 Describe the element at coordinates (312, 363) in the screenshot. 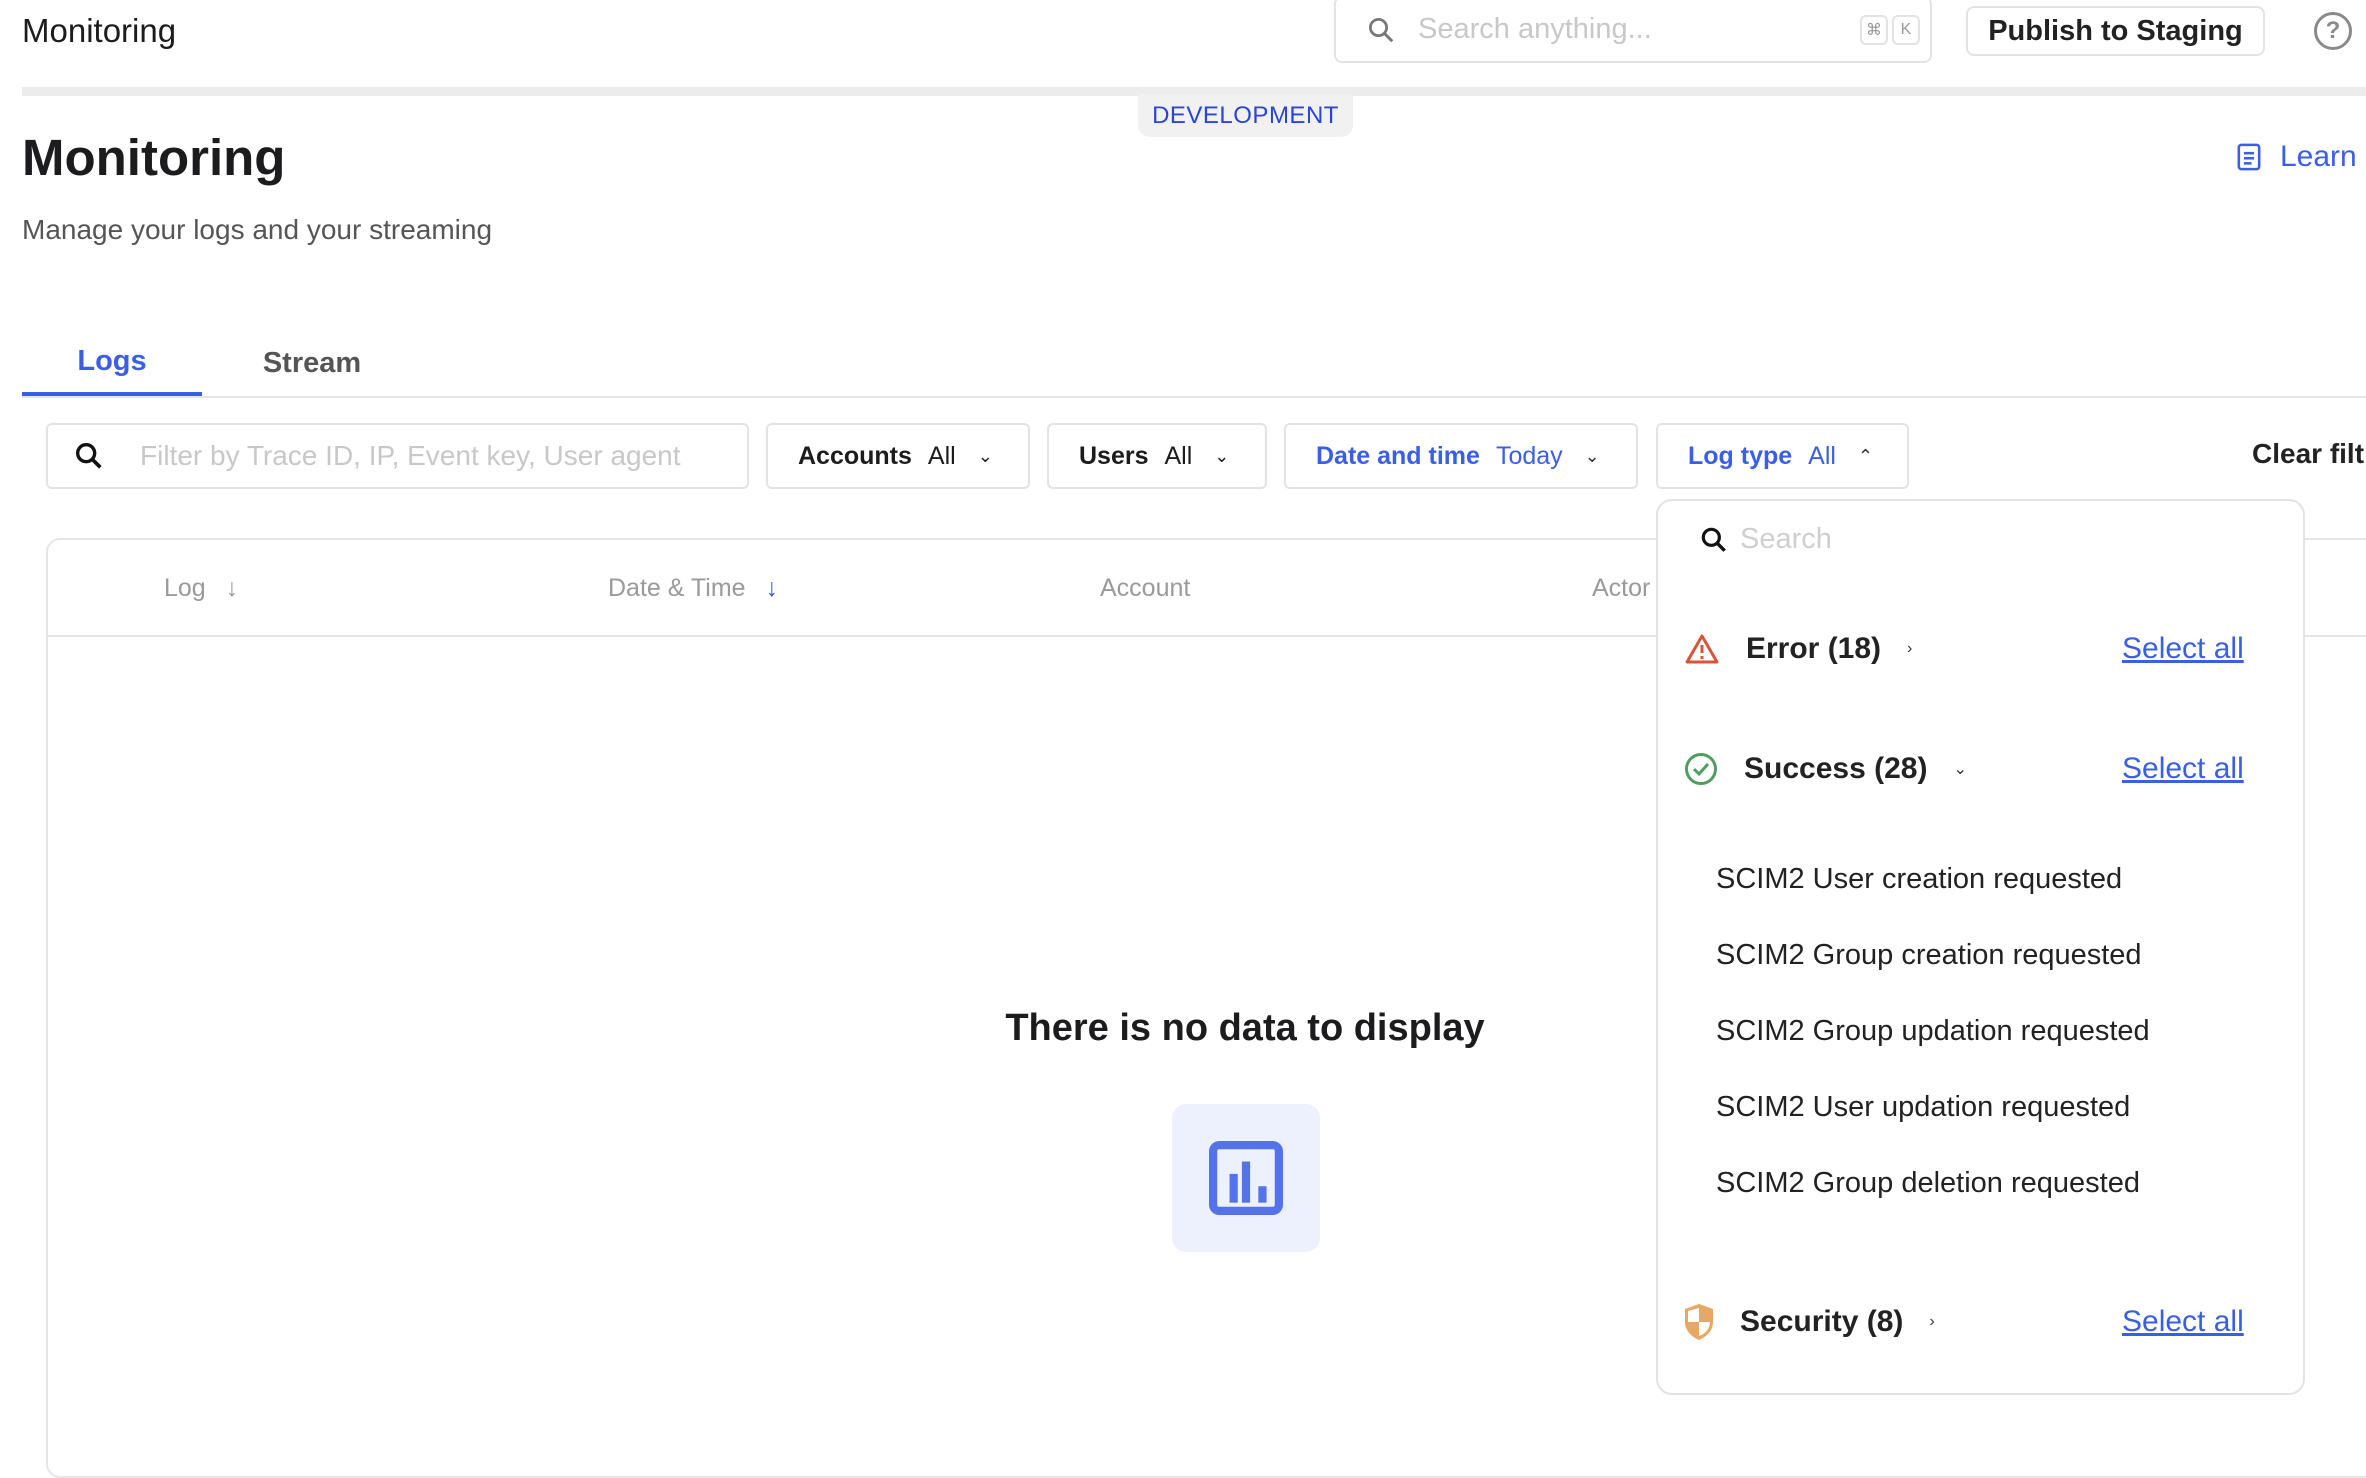

I see `tab-stream: Stream` at that location.